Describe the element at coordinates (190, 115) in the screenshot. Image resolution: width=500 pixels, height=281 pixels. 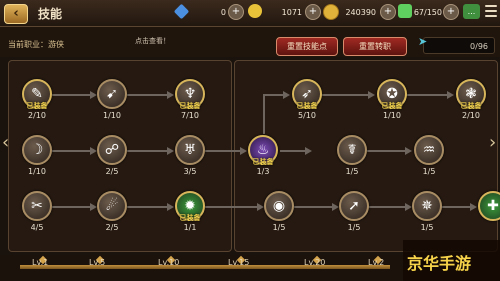
I see `skill-level: 7/10` at that location.